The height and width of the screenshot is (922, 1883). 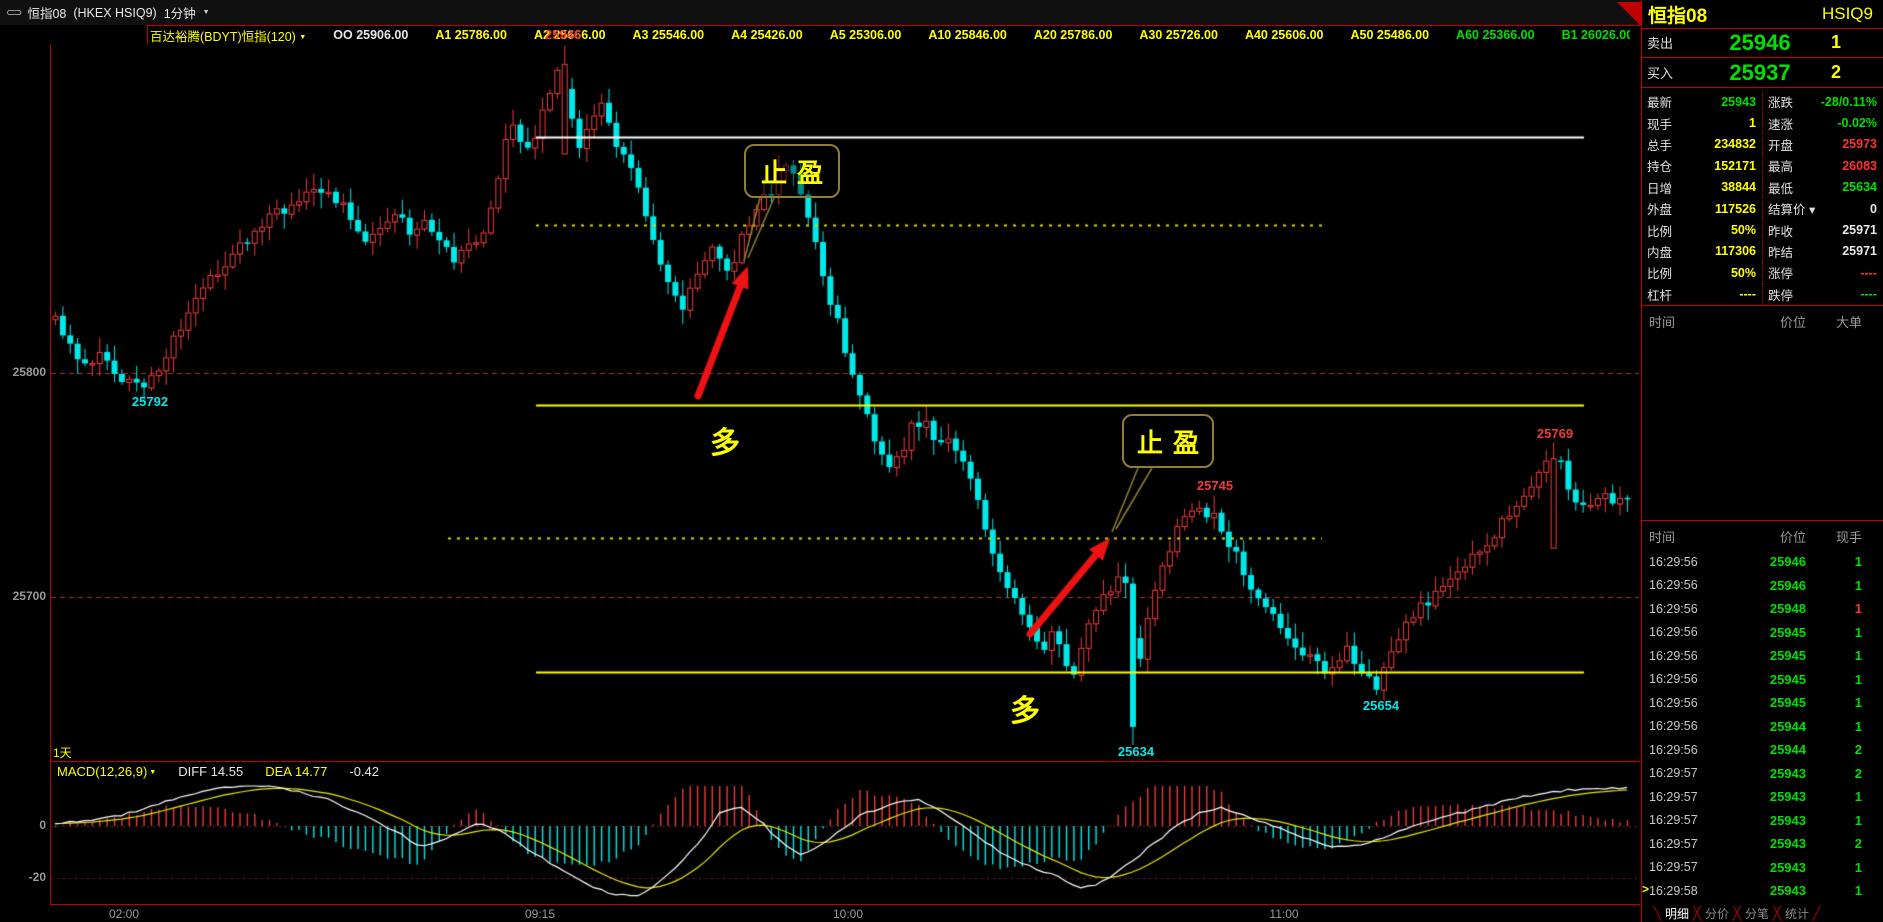 I want to click on stat-cell-right: 昨收 25971, so click(x=1822, y=230).